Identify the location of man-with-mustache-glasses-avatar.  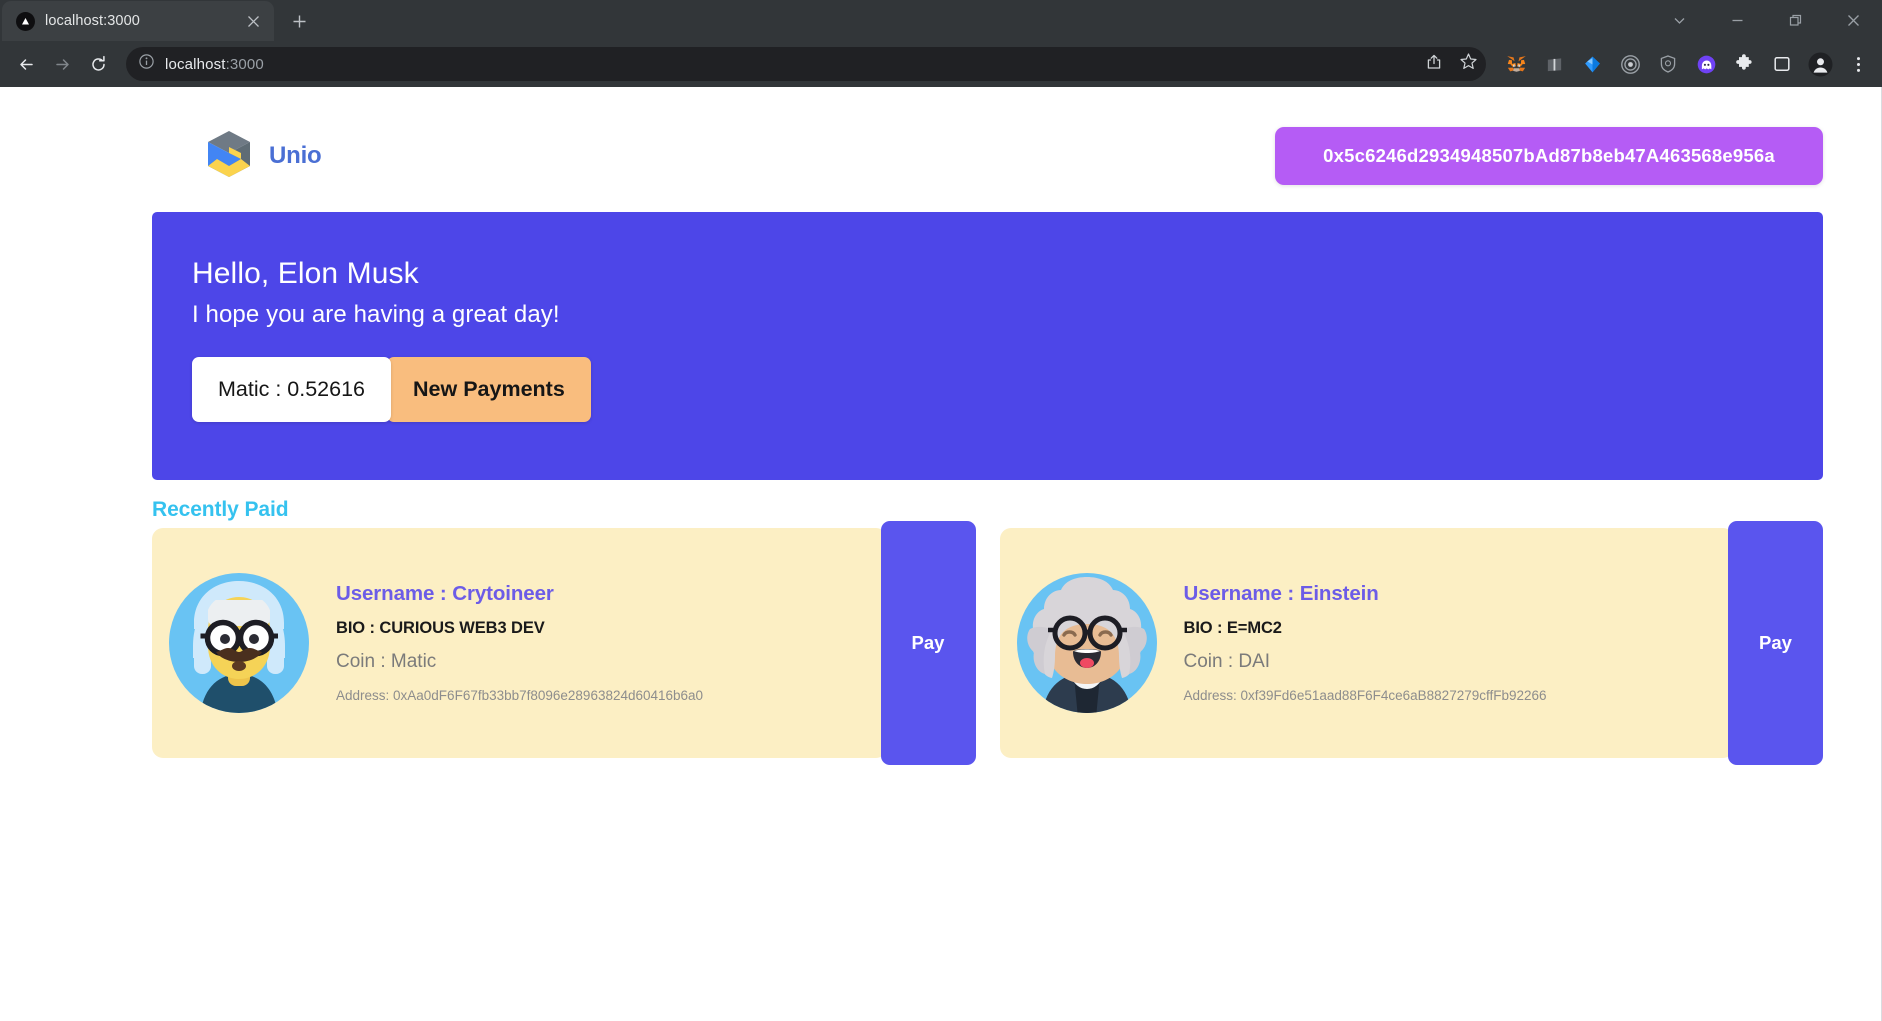
(239, 643).